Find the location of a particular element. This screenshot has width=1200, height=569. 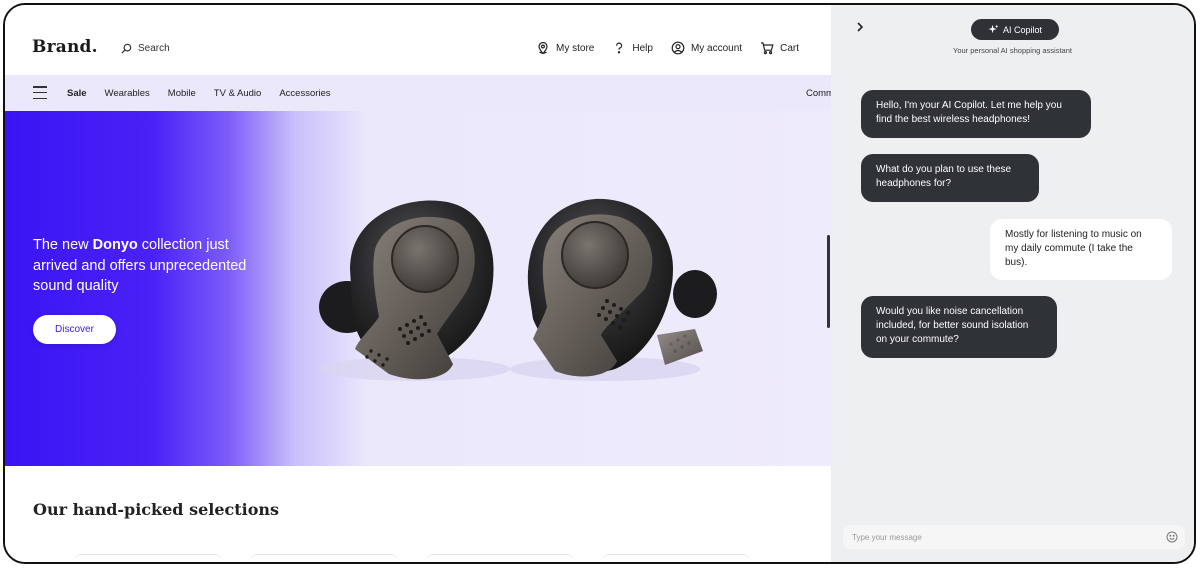

question-mark-icon is located at coordinates (619, 48).